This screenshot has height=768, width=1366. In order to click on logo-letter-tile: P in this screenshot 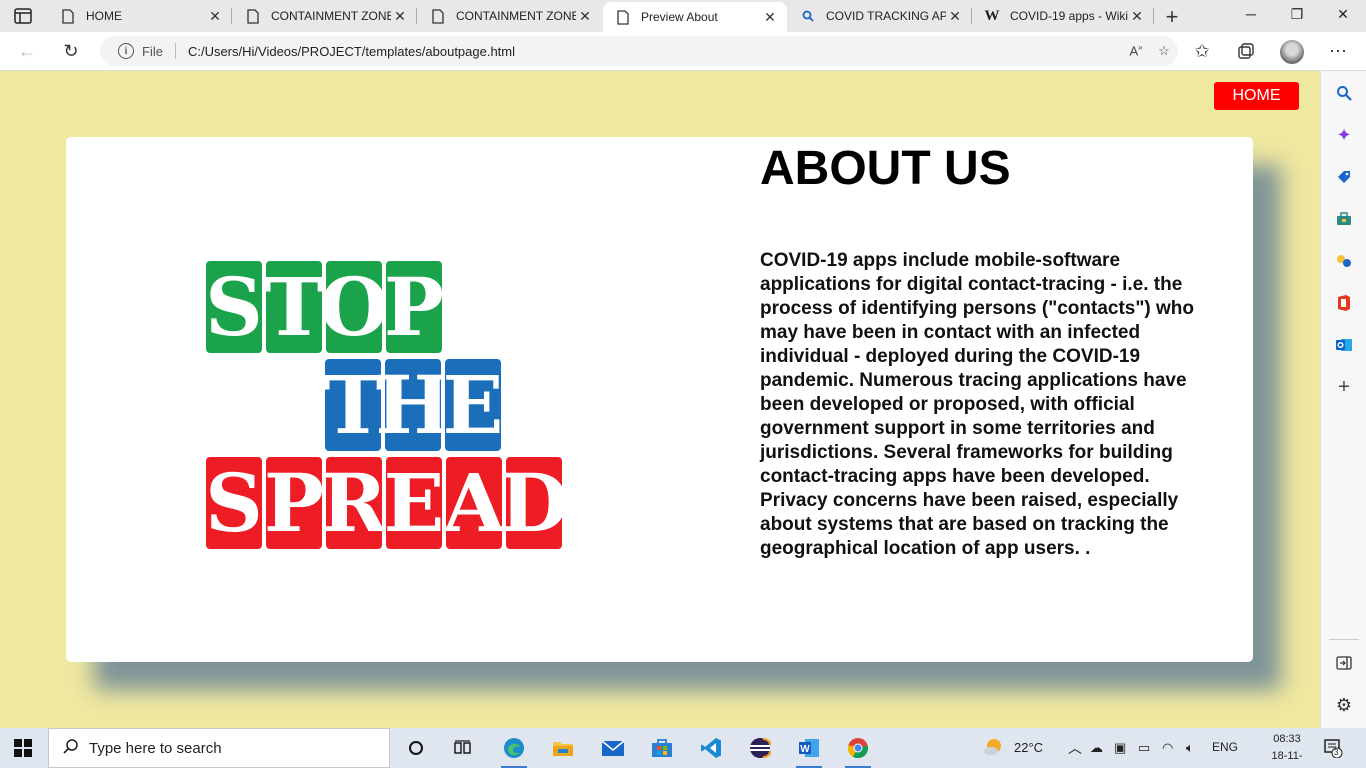, I will do `click(414, 307)`.